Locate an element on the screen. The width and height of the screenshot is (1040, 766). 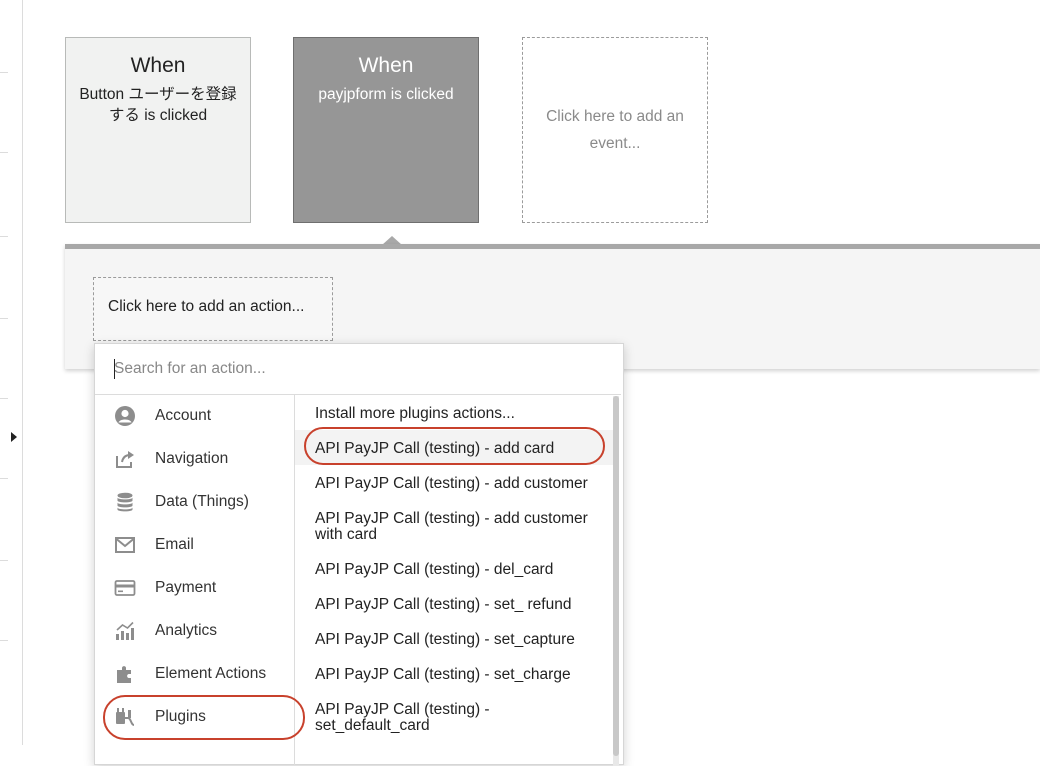
category-label: Account is located at coordinates (183, 415).